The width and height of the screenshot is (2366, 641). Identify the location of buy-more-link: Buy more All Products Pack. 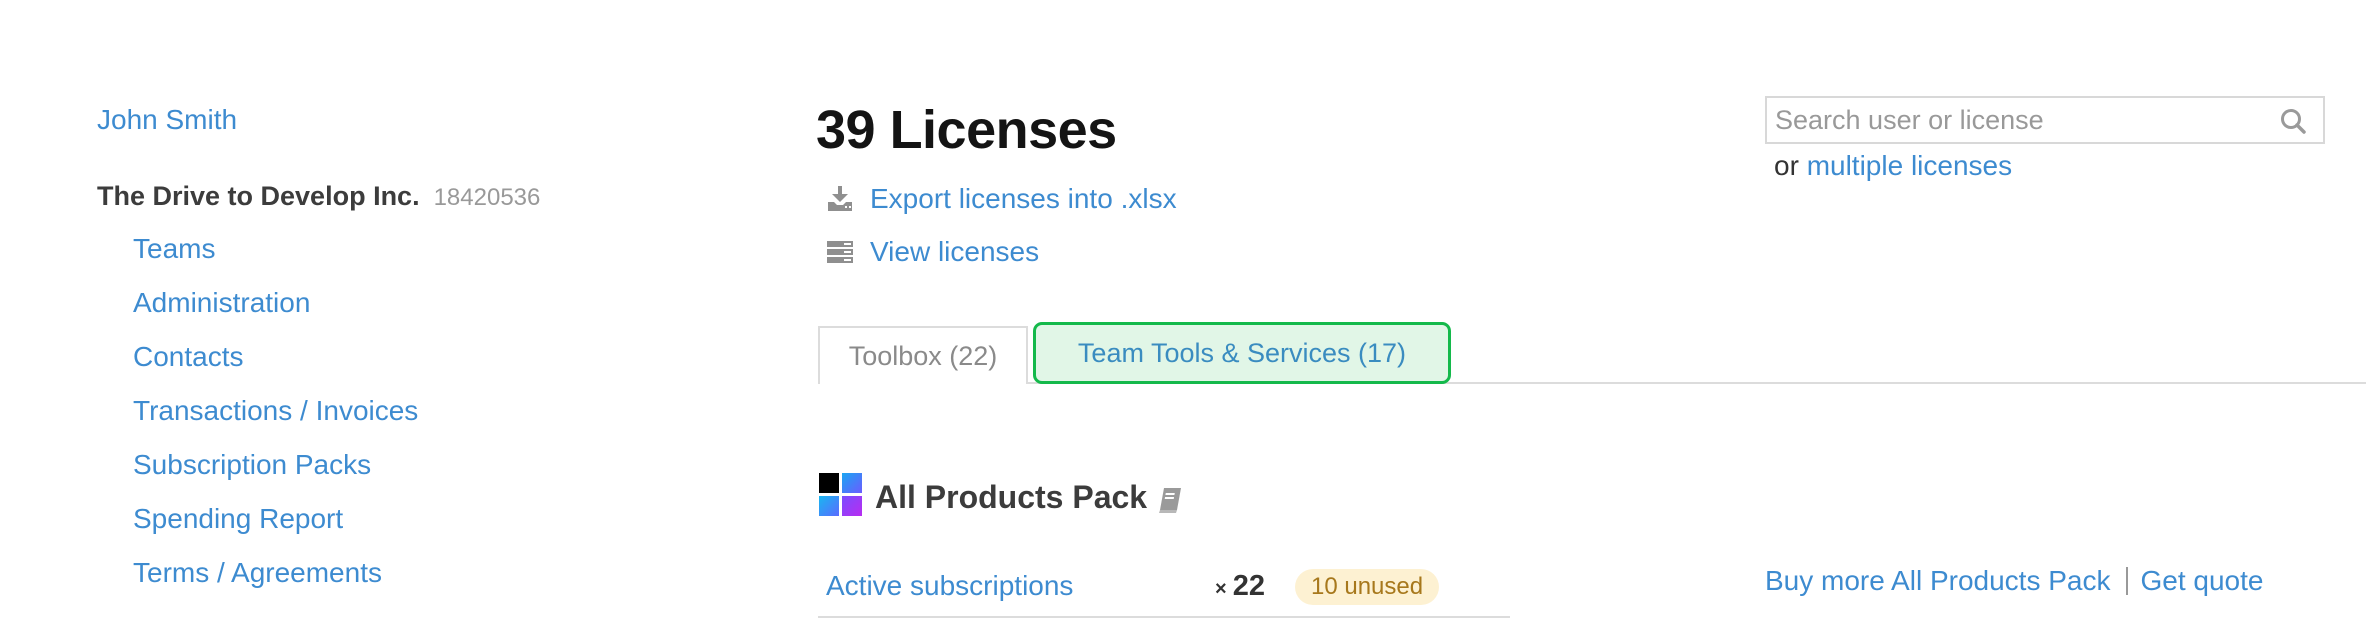
(1937, 581).